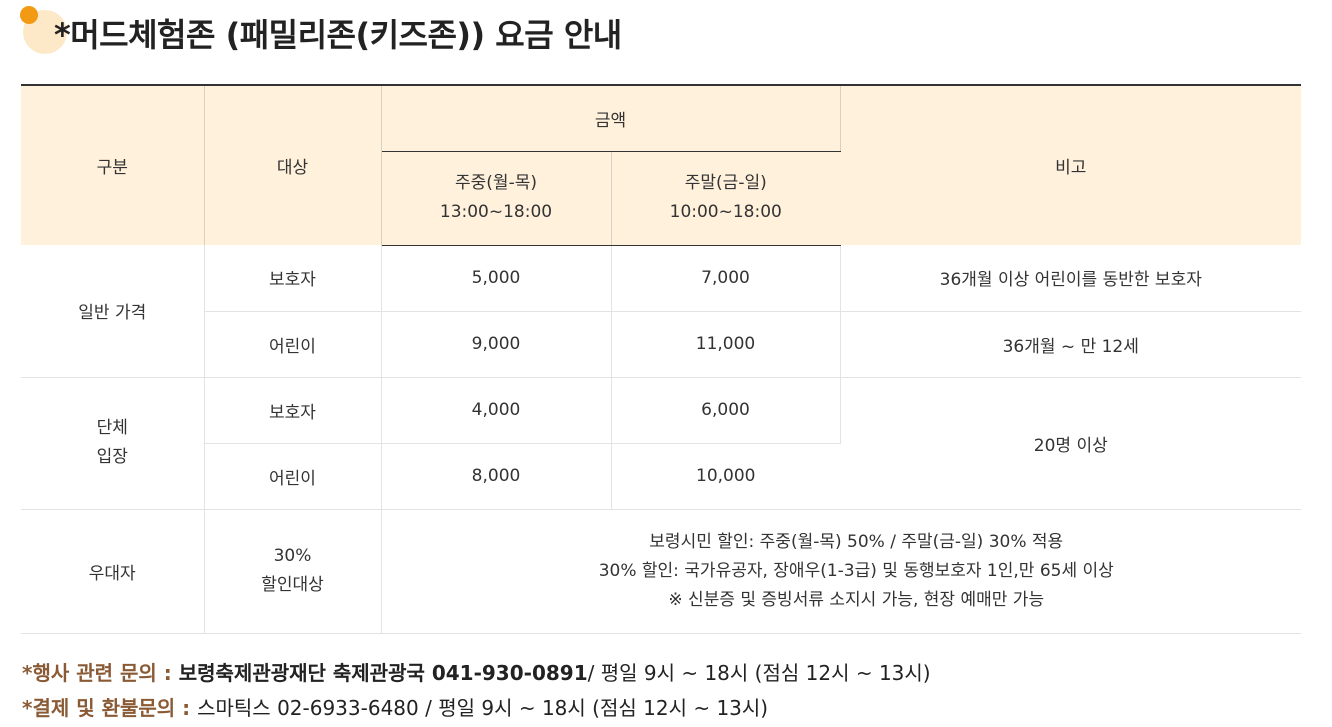 The height and width of the screenshot is (727, 1332). What do you see at coordinates (1070, 344) in the screenshot?
I see `remark: 36개월 ~ 만 12세` at bounding box center [1070, 344].